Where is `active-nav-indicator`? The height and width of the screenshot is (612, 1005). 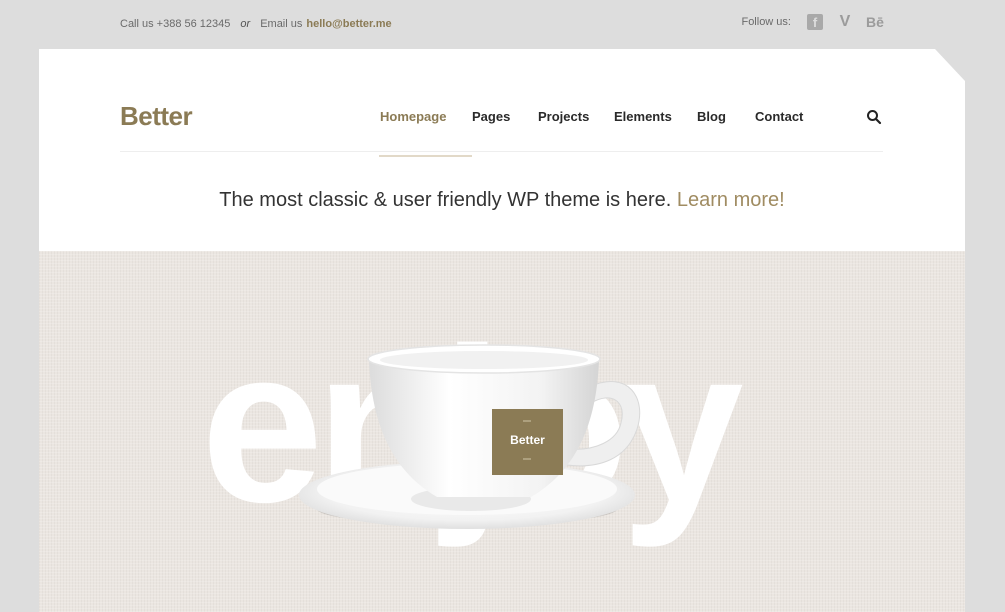
active-nav-indicator is located at coordinates (425, 156).